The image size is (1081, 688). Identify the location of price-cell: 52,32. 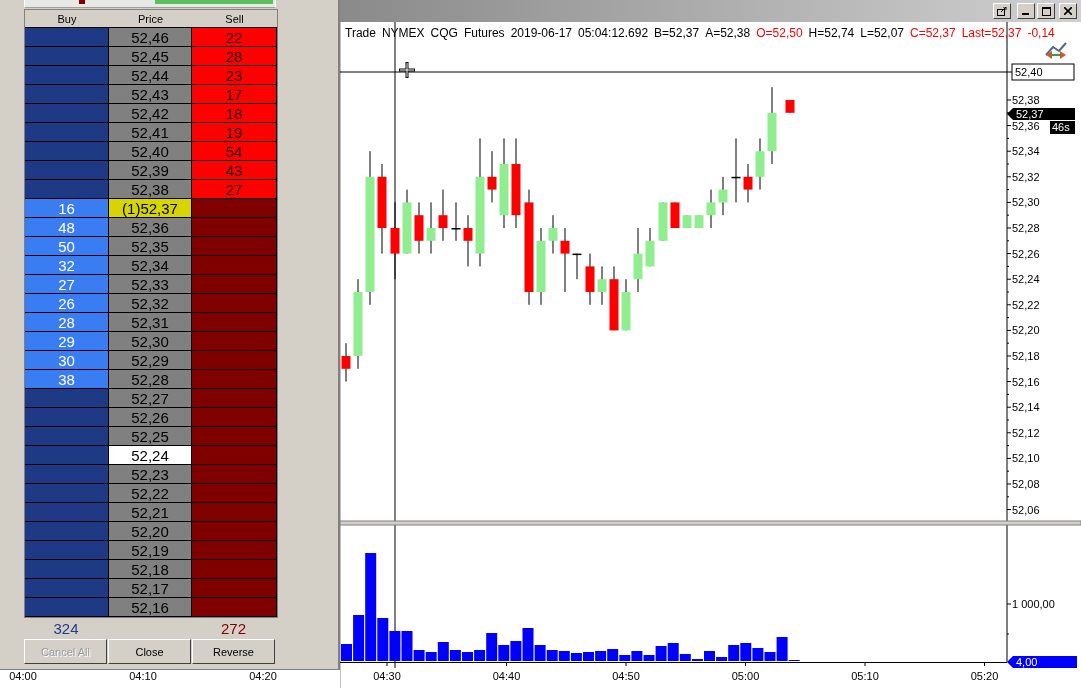
(150, 303).